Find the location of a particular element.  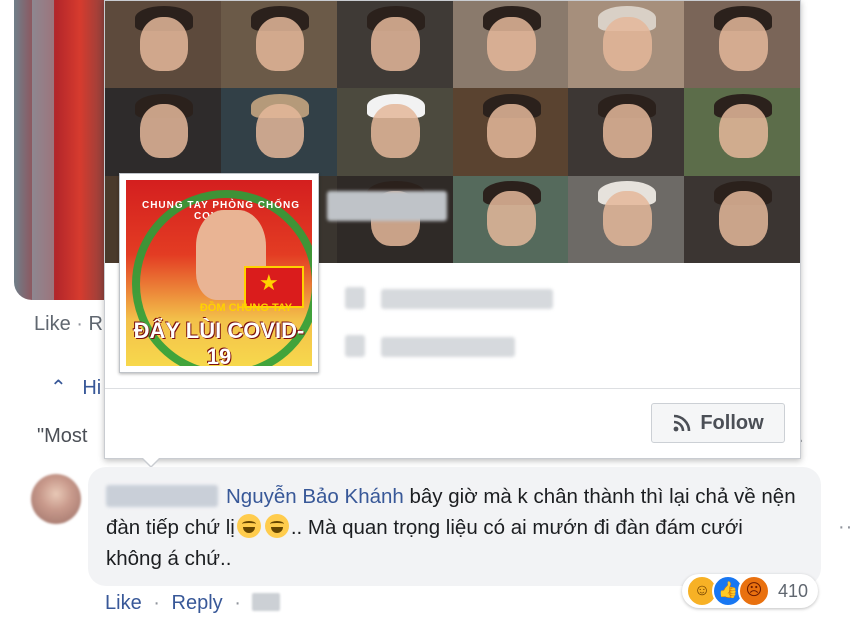

follow-label: Follow is located at coordinates (732, 422).